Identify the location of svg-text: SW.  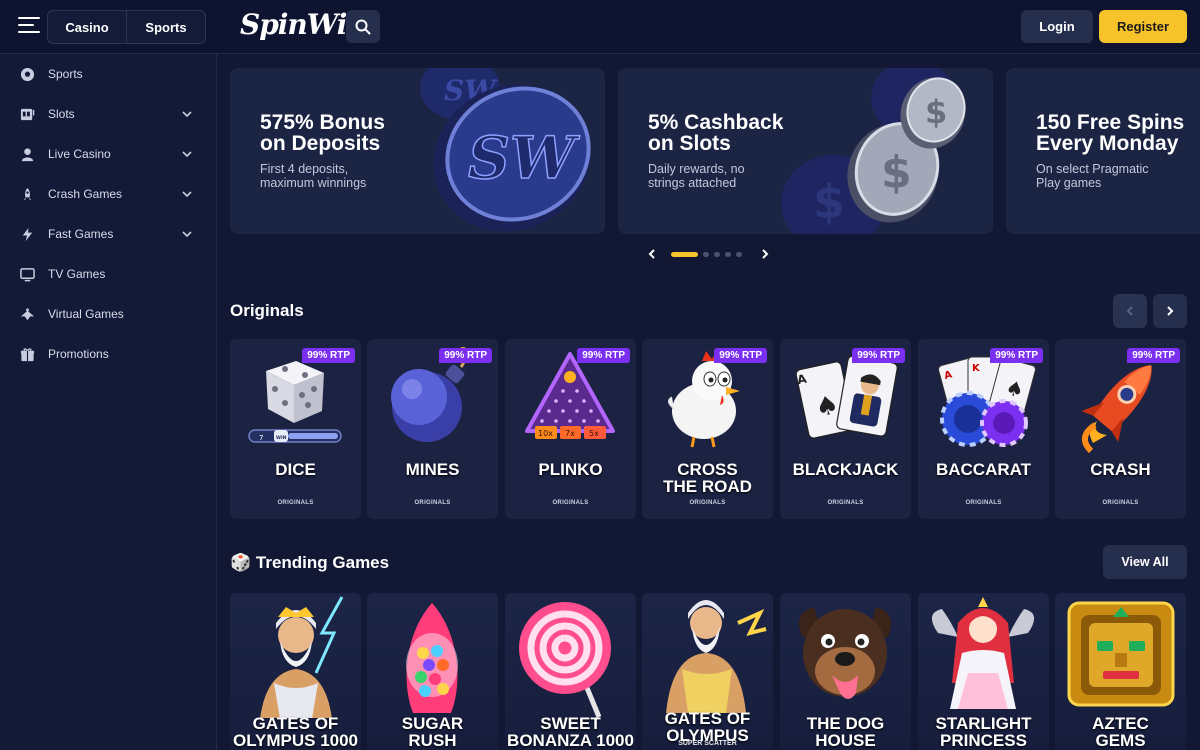
(524, 158).